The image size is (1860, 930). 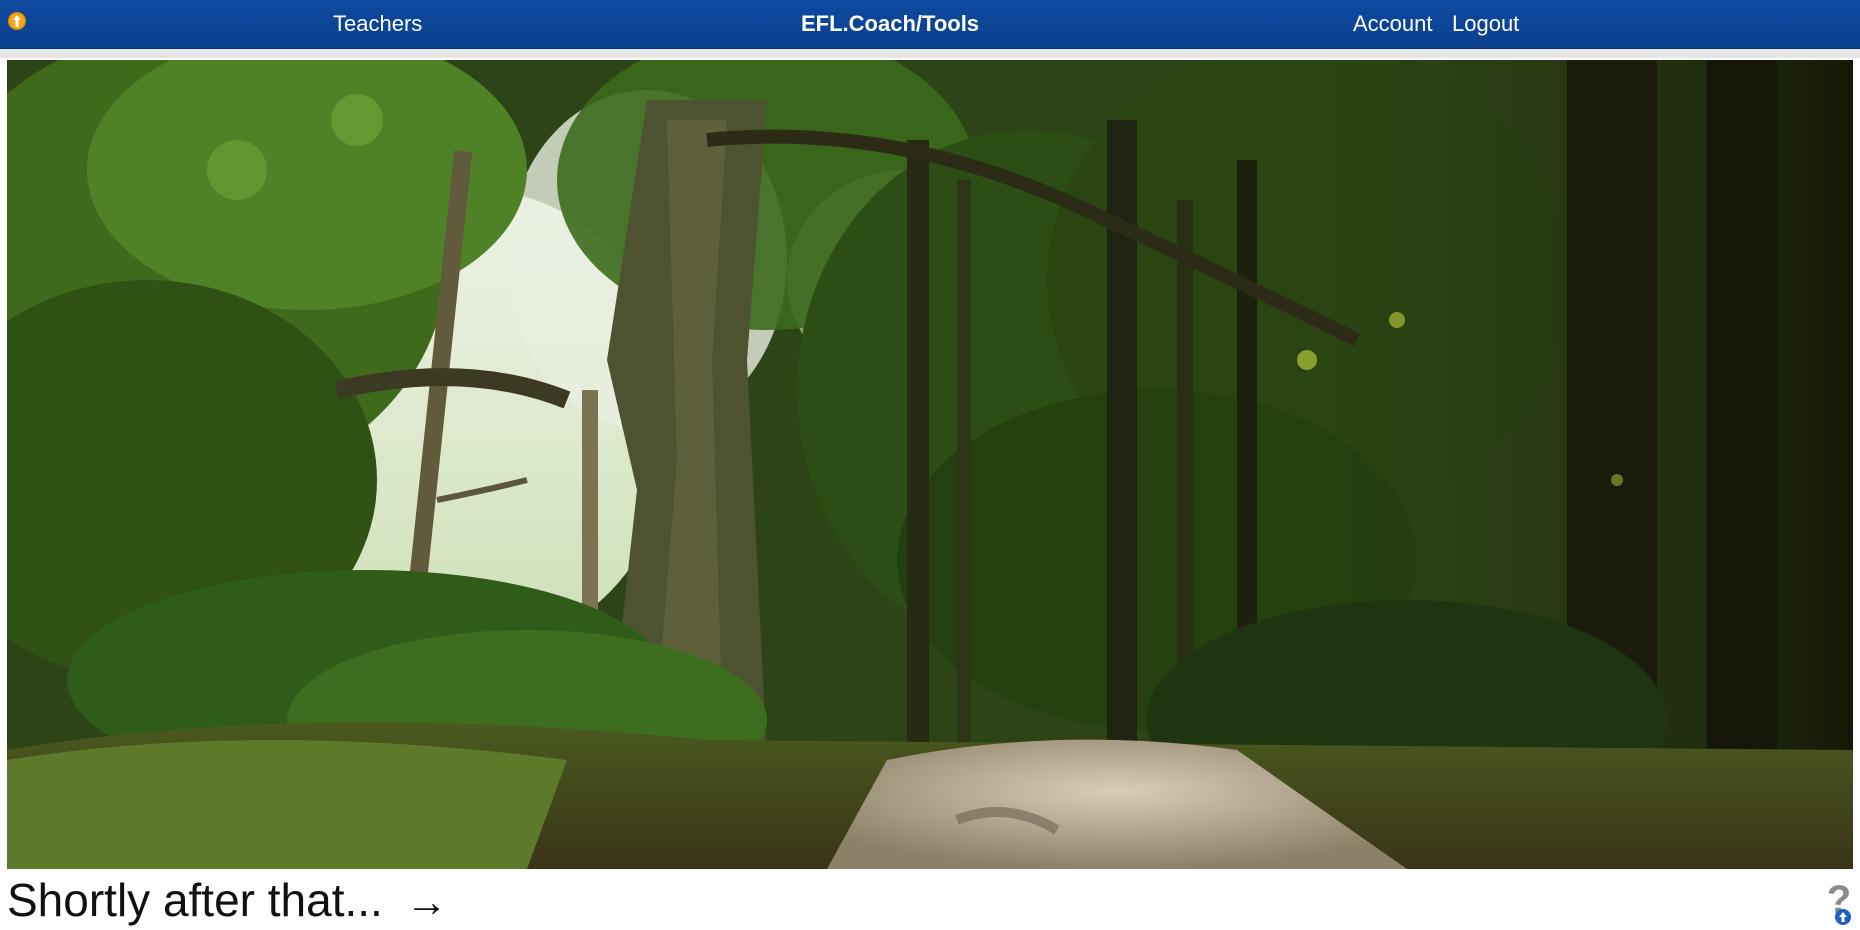 I want to click on up-arrow-glyph, so click(x=17, y=21).